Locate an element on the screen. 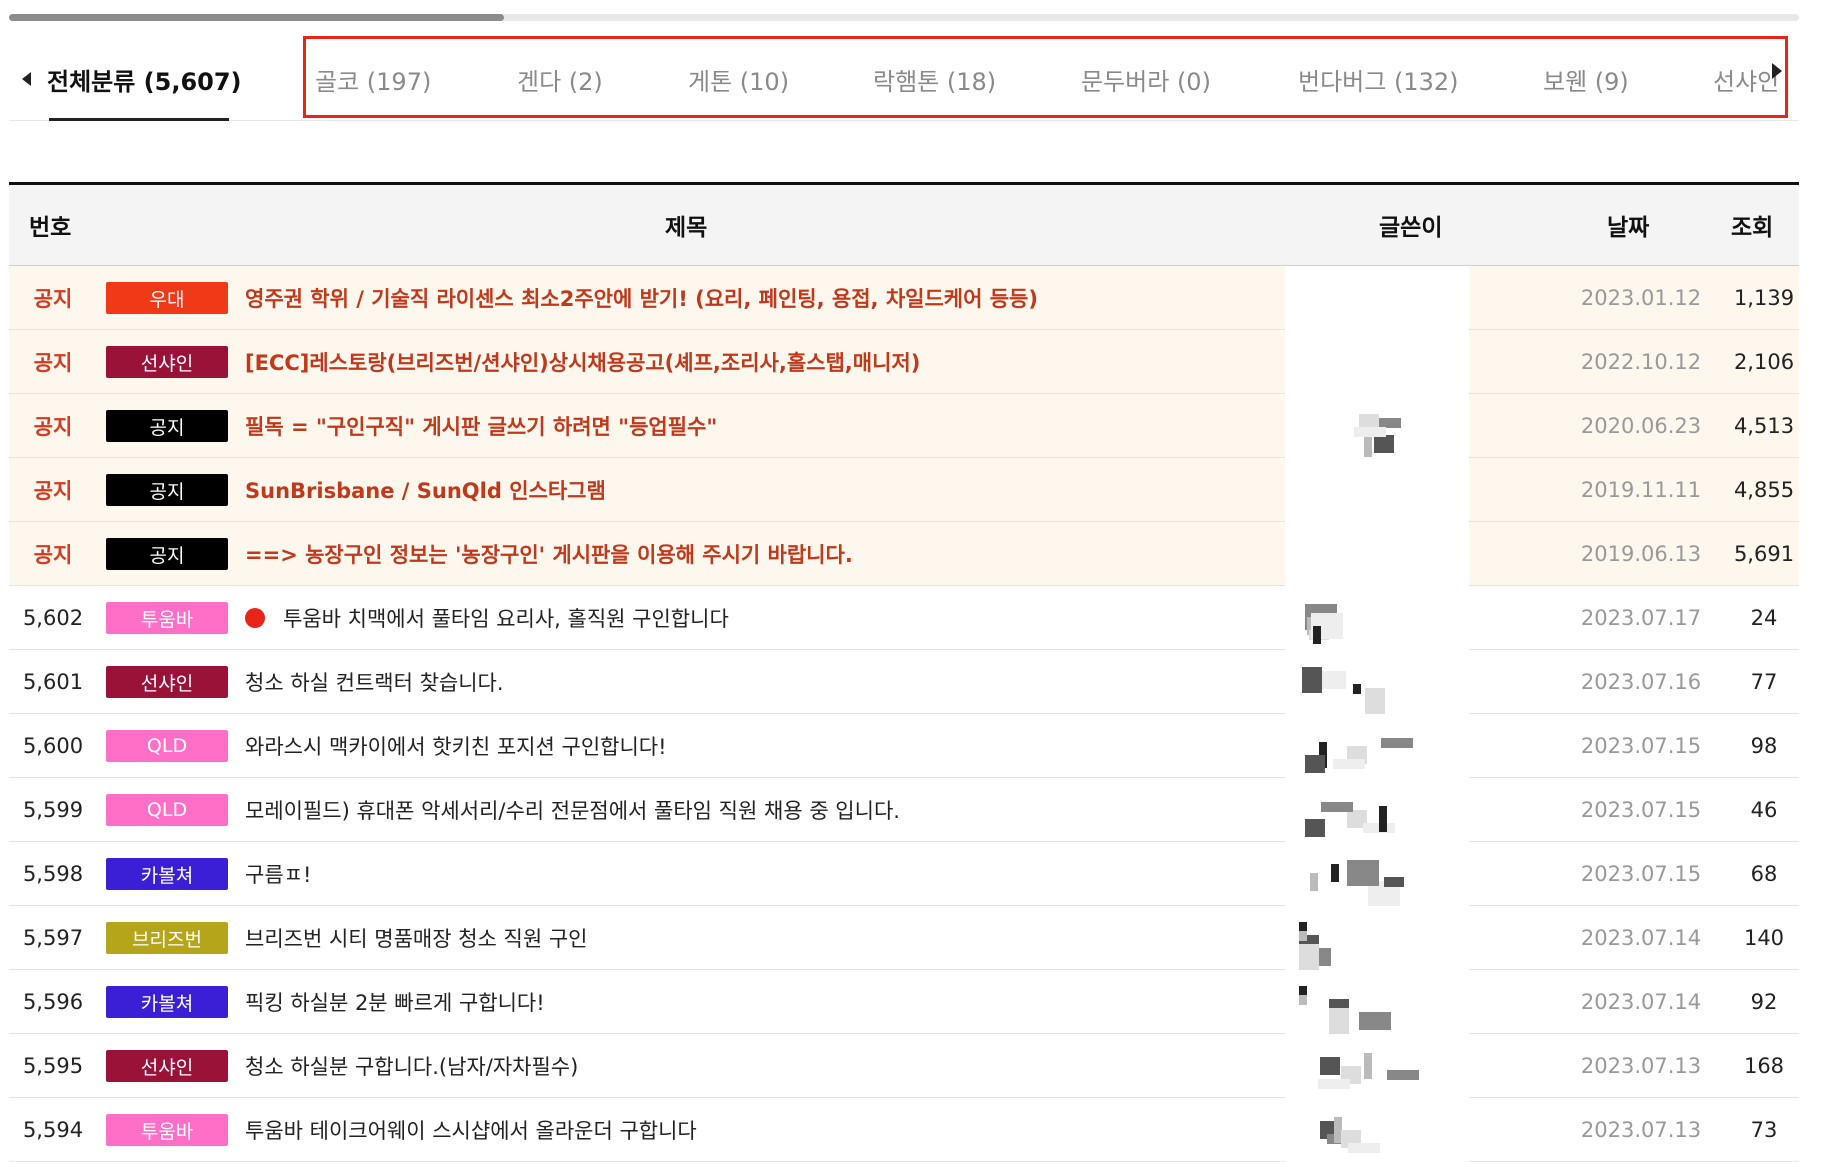 The width and height of the screenshot is (1840, 1162). scrollbar-thumb is located at coordinates (256, 17).